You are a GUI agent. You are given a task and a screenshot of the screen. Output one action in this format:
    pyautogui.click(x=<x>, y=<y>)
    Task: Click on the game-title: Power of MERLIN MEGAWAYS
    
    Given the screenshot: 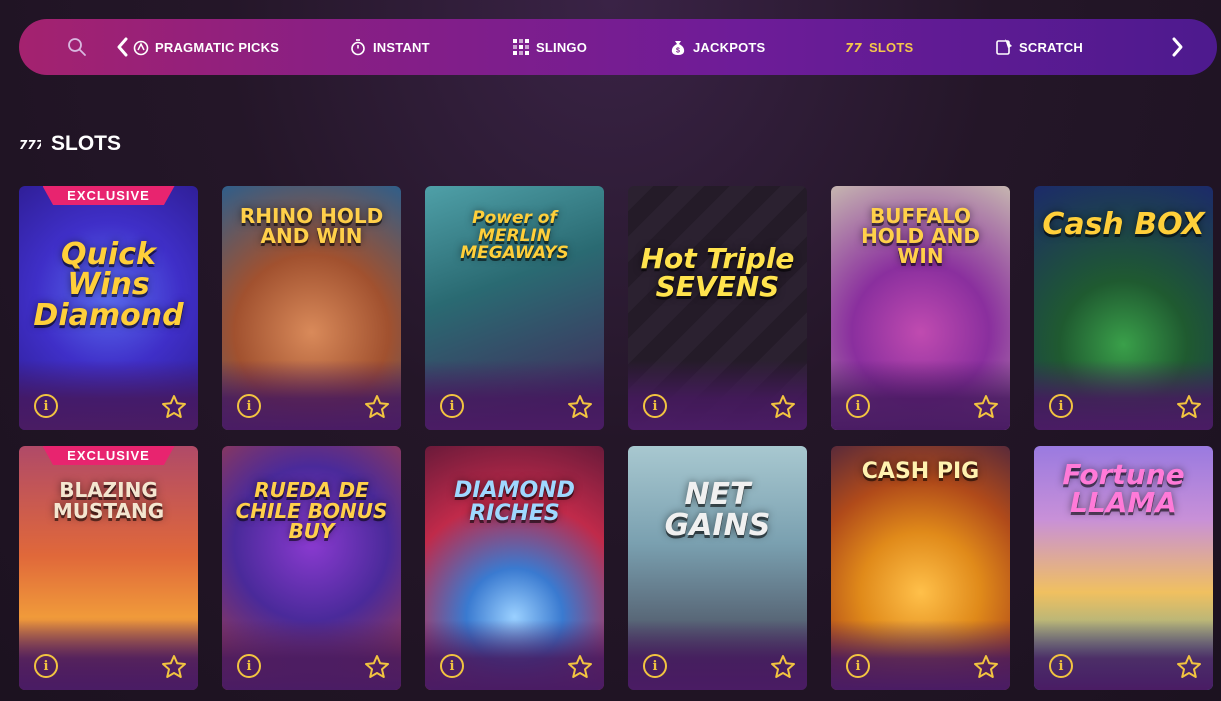 What is the action you would take?
    pyautogui.click(x=514, y=236)
    